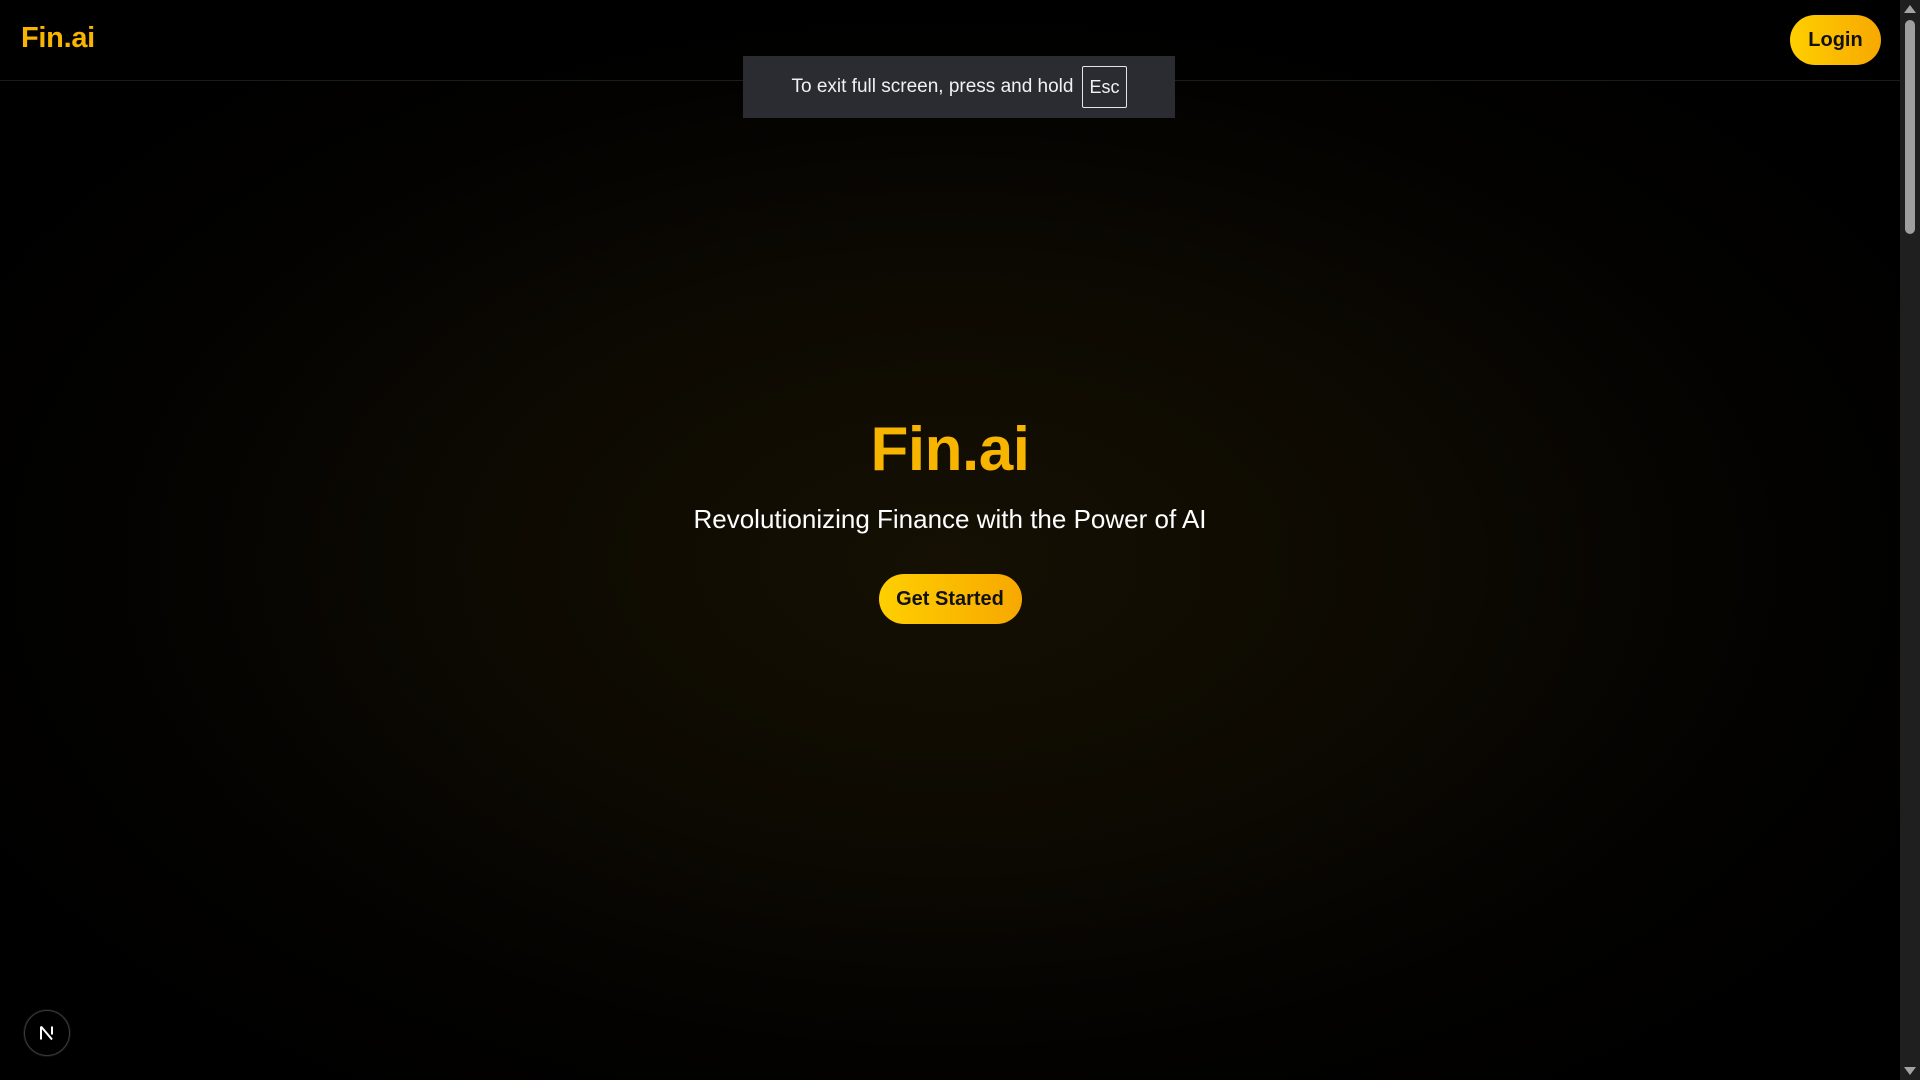 The width and height of the screenshot is (1920, 1080). I want to click on scroll-down-arrow-icon, so click(1910, 1071).